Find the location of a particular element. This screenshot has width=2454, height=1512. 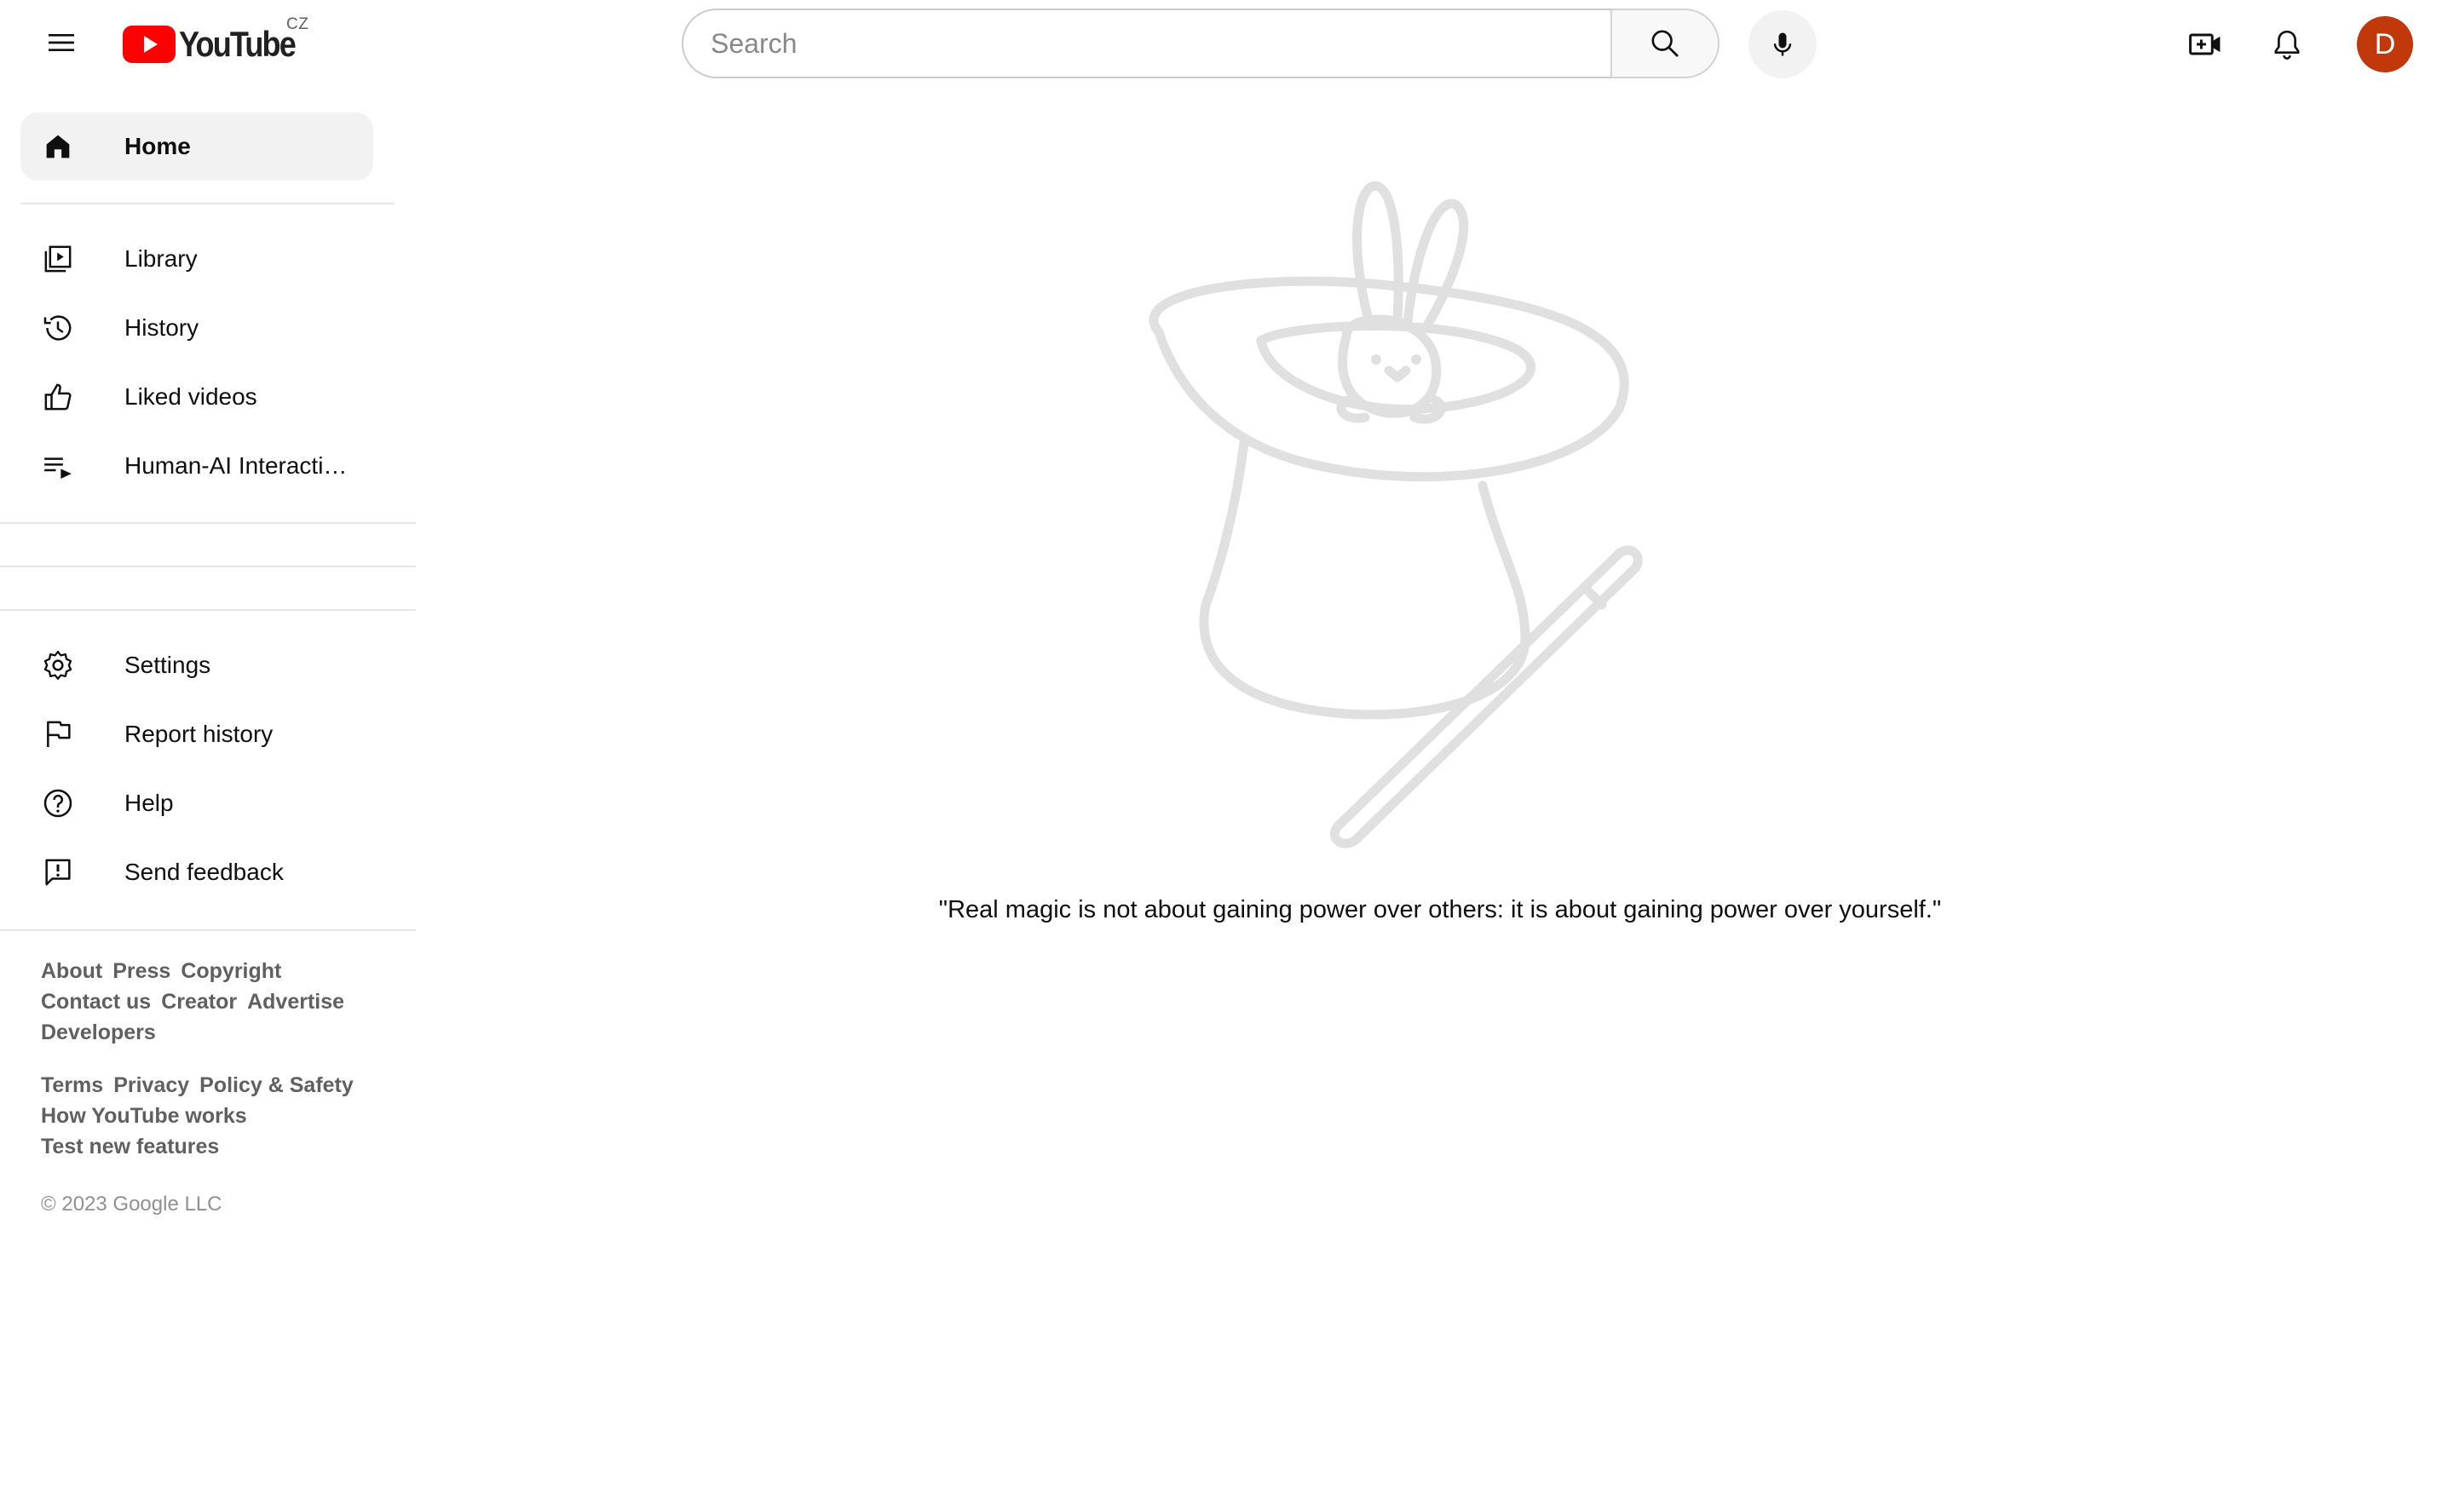

footer-link-terms: Terms is located at coordinates (72, 1085).